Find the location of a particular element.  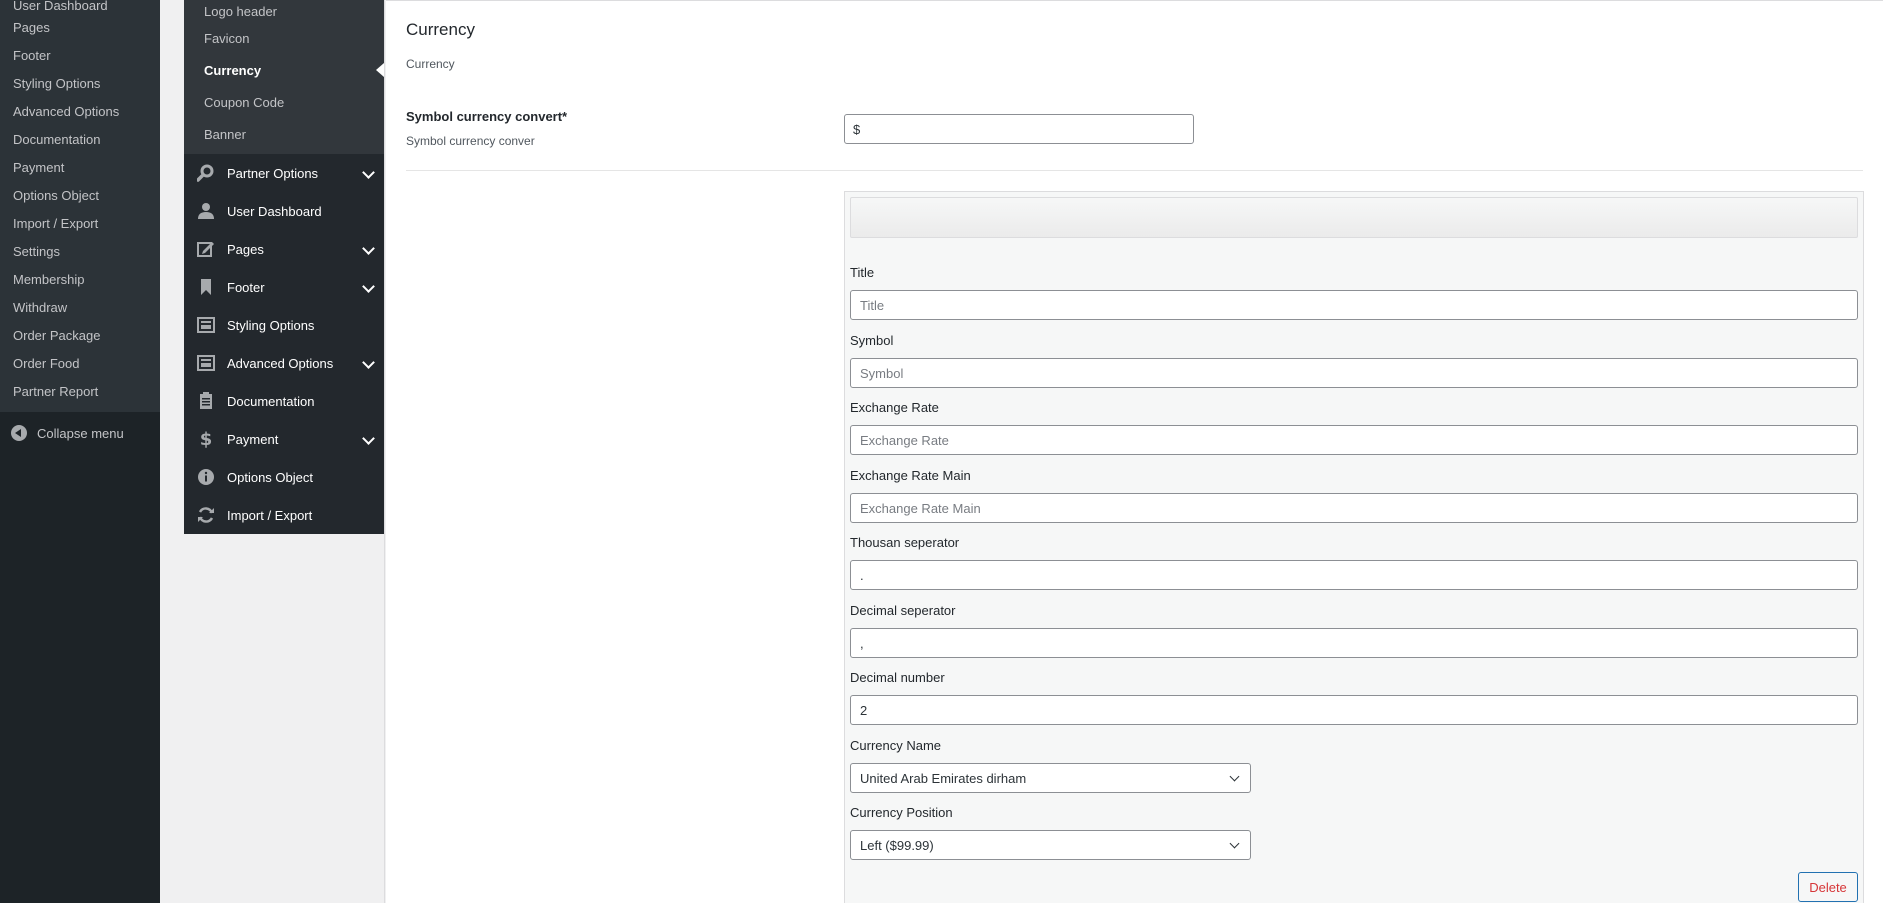

submenu-item-logo-header: Logo header is located at coordinates (284, 11).